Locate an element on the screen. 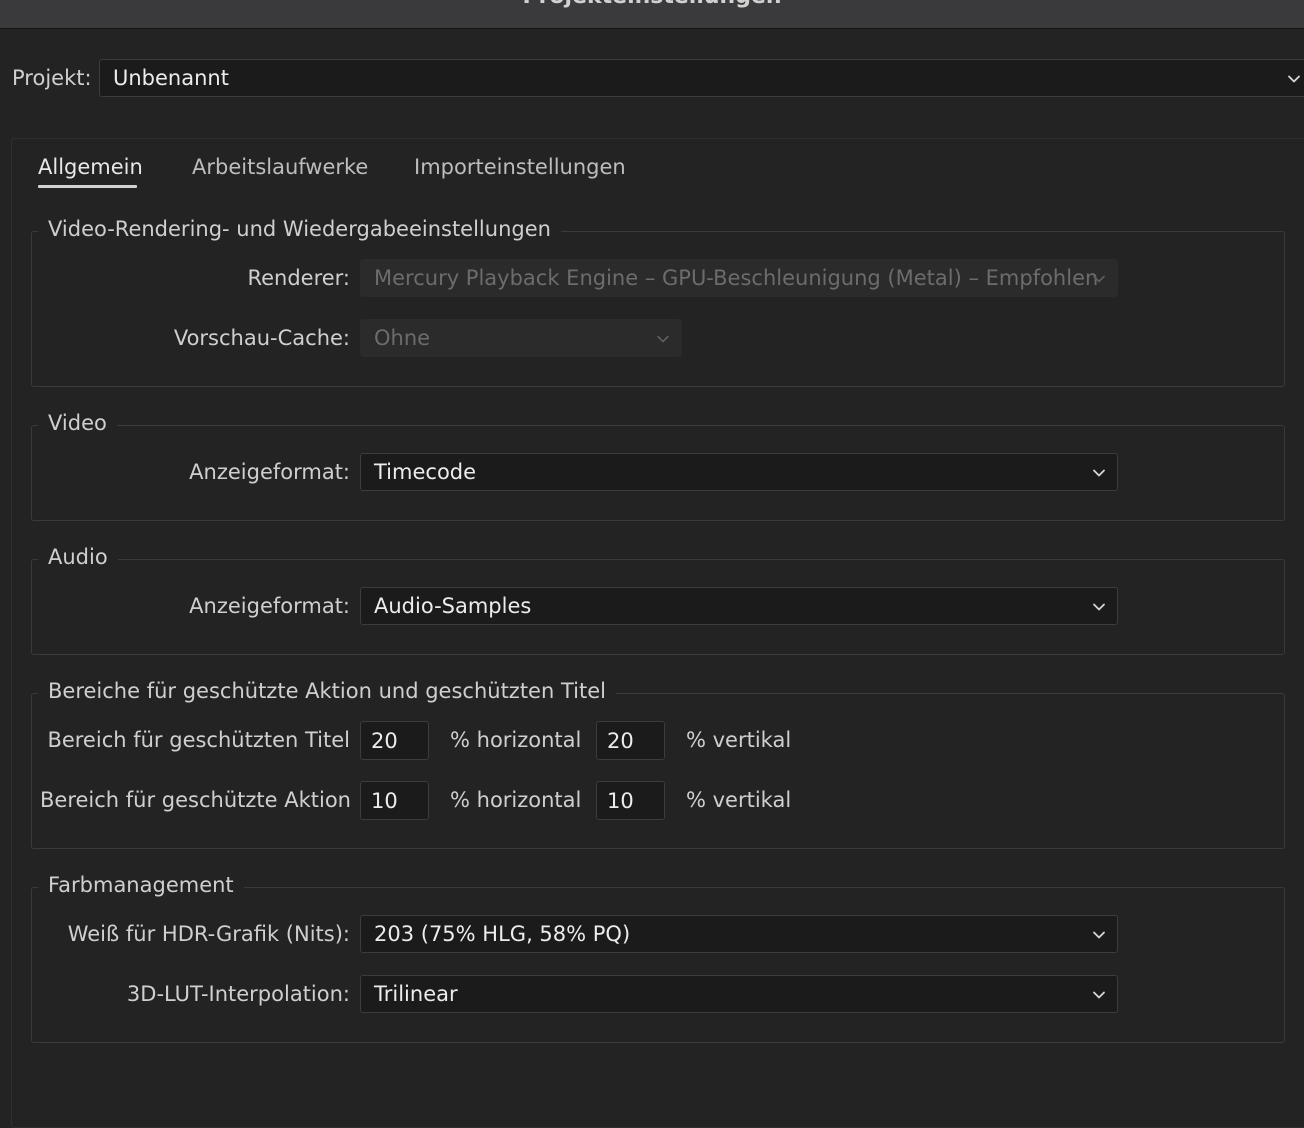 This screenshot has height=1128, width=1304. color-management-legend: Farbmanagement is located at coordinates (141, 885).